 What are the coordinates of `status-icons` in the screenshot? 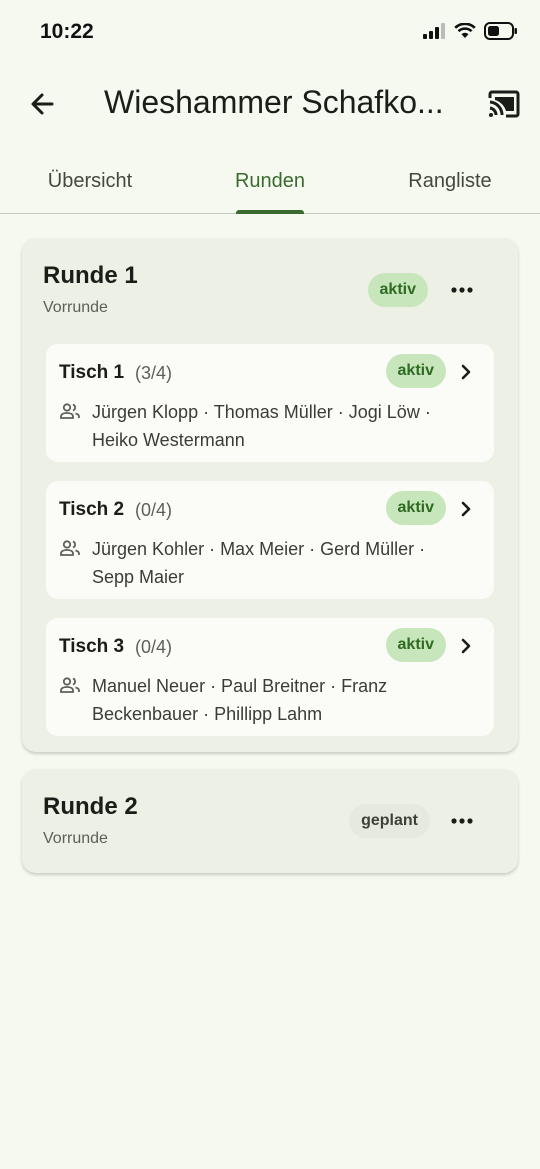 It's located at (470, 31).